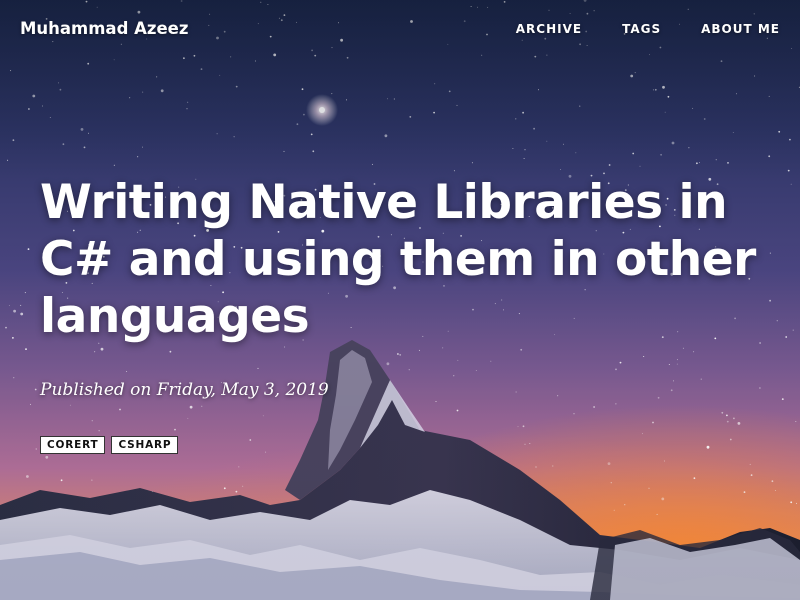 The image size is (800, 600). What do you see at coordinates (109, 445) in the screenshot?
I see `post-tags: CORERT CSHARP` at bounding box center [109, 445].